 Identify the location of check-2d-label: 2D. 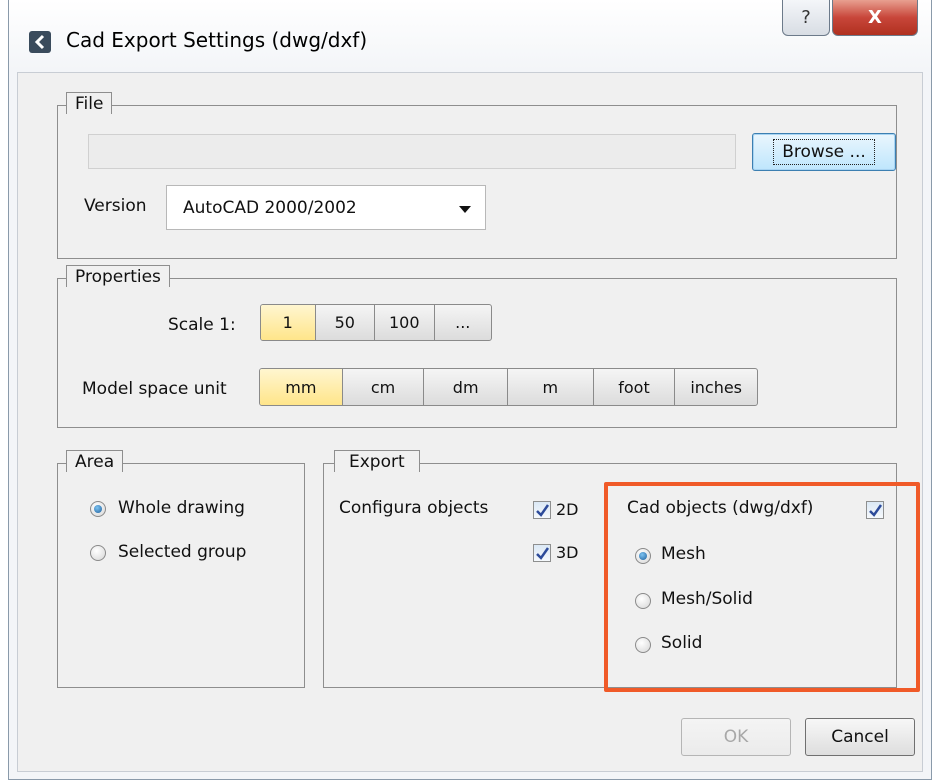
(567, 509).